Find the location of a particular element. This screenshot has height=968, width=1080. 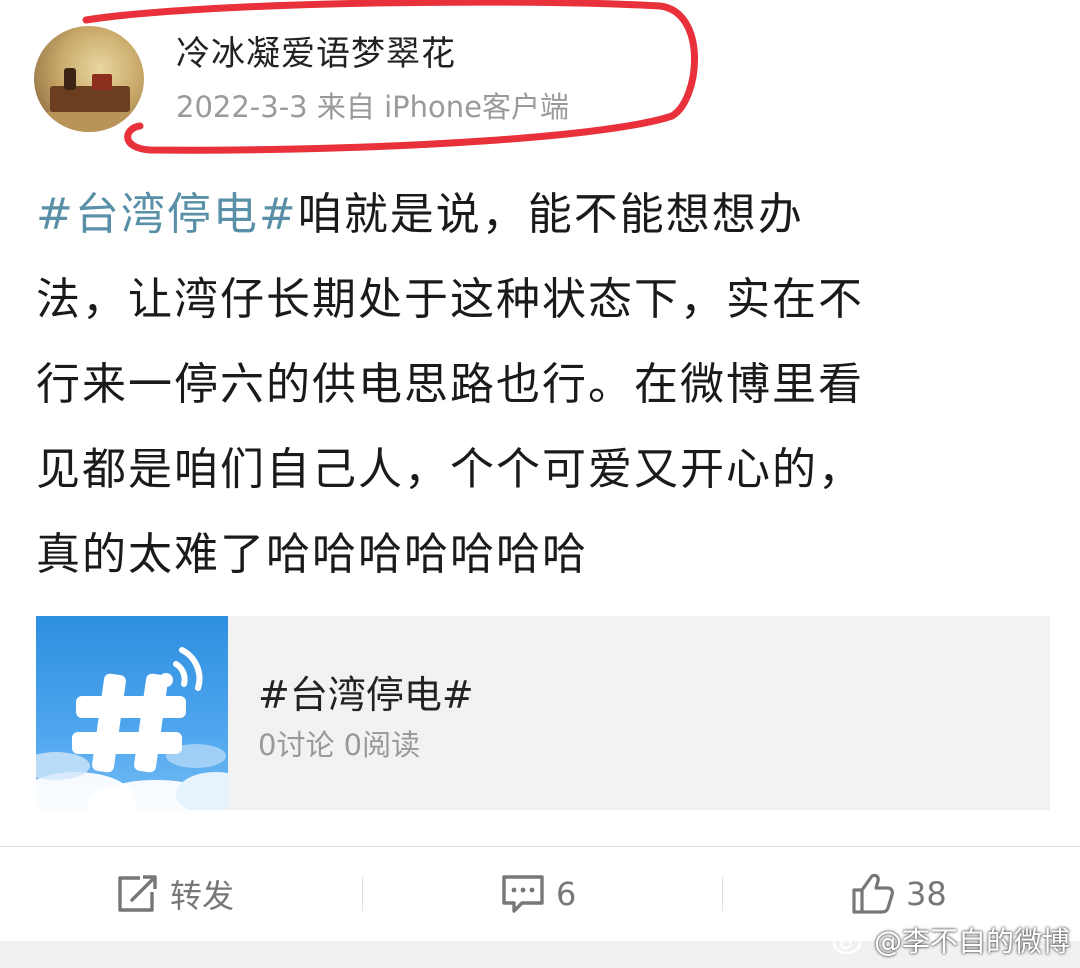

post-line: #台湾停电#咱就是说，能不能想想办 is located at coordinates (551, 214).